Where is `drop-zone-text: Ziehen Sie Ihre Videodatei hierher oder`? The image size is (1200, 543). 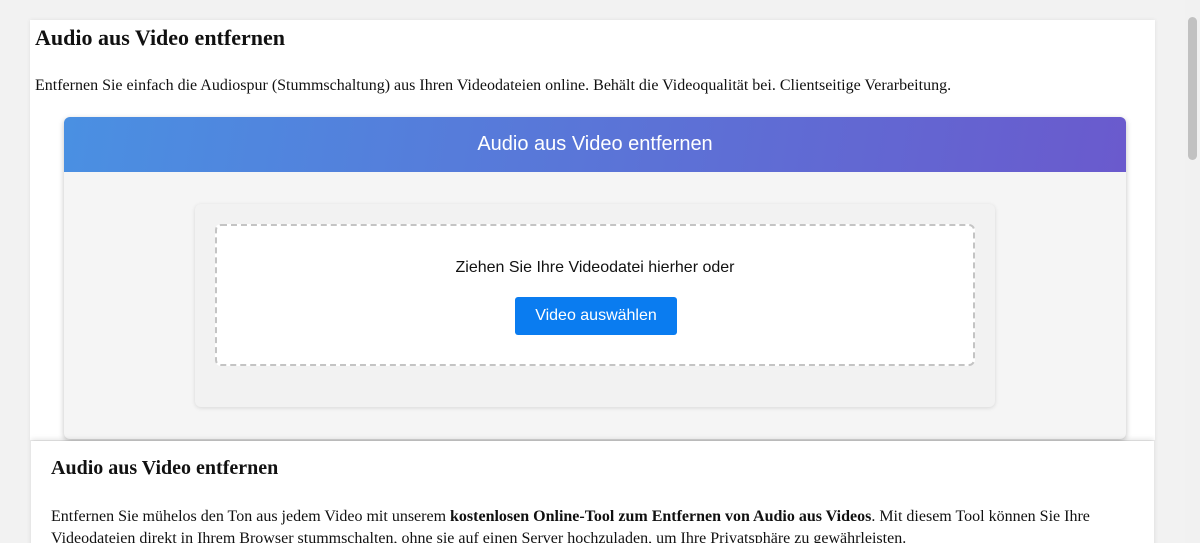
drop-zone-text: Ziehen Sie Ihre Videodatei hierher oder is located at coordinates (595, 267).